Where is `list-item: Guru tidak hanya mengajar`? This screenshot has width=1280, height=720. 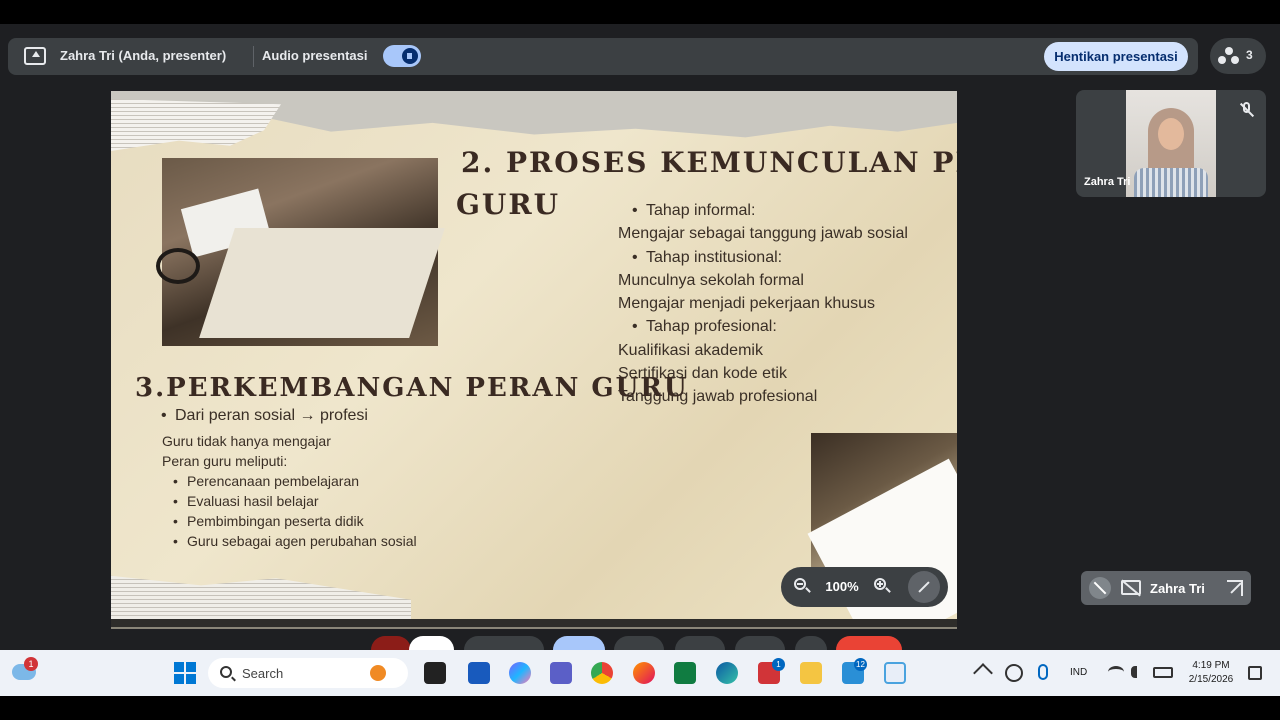 list-item: Guru tidak hanya mengajar is located at coordinates (246, 441).